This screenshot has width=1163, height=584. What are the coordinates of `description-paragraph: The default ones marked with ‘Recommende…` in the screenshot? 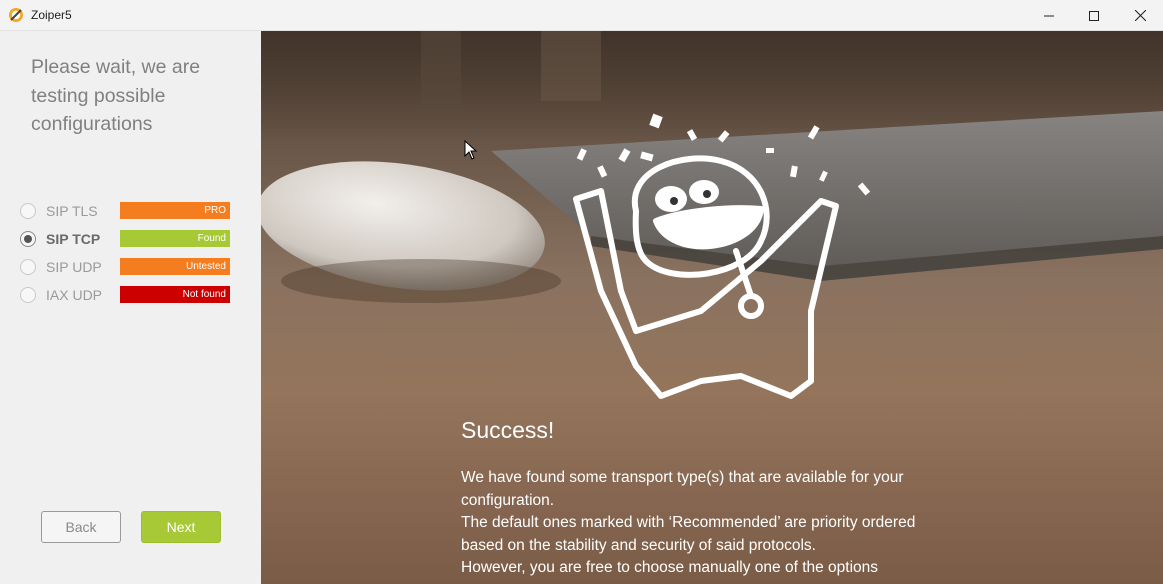 It's located at (688, 534).